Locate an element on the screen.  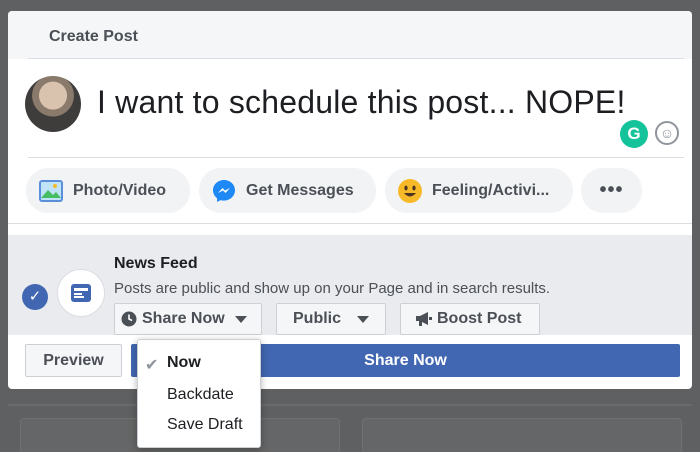
photo-icon is located at coordinates (51, 191).